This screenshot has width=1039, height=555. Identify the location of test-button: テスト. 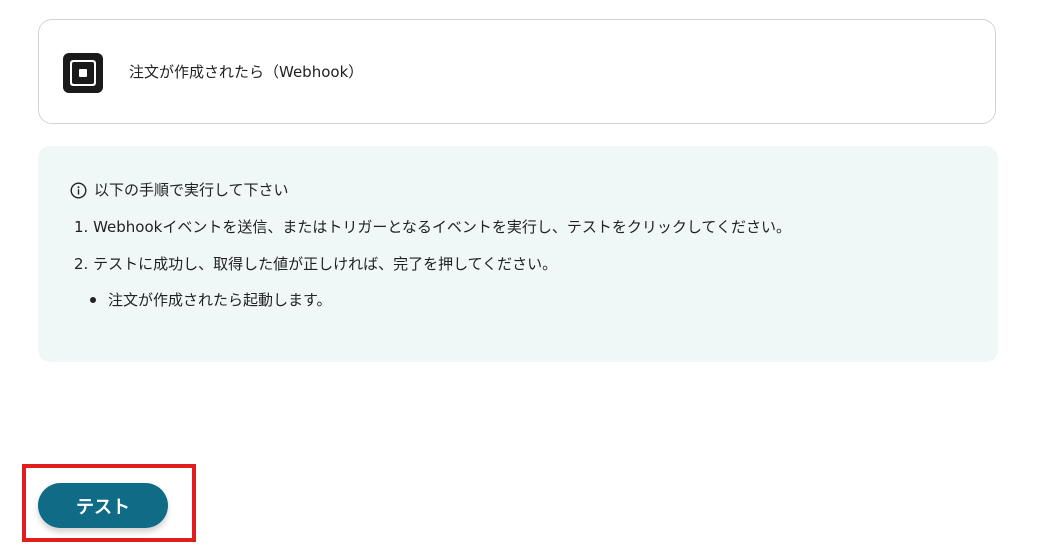
(103, 505).